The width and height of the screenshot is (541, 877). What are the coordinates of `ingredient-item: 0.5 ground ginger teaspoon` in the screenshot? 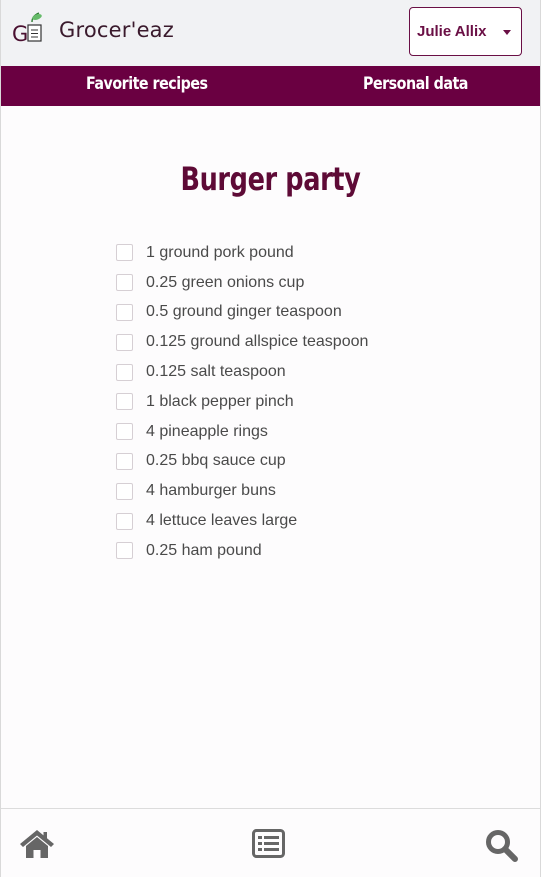 It's located at (242, 313).